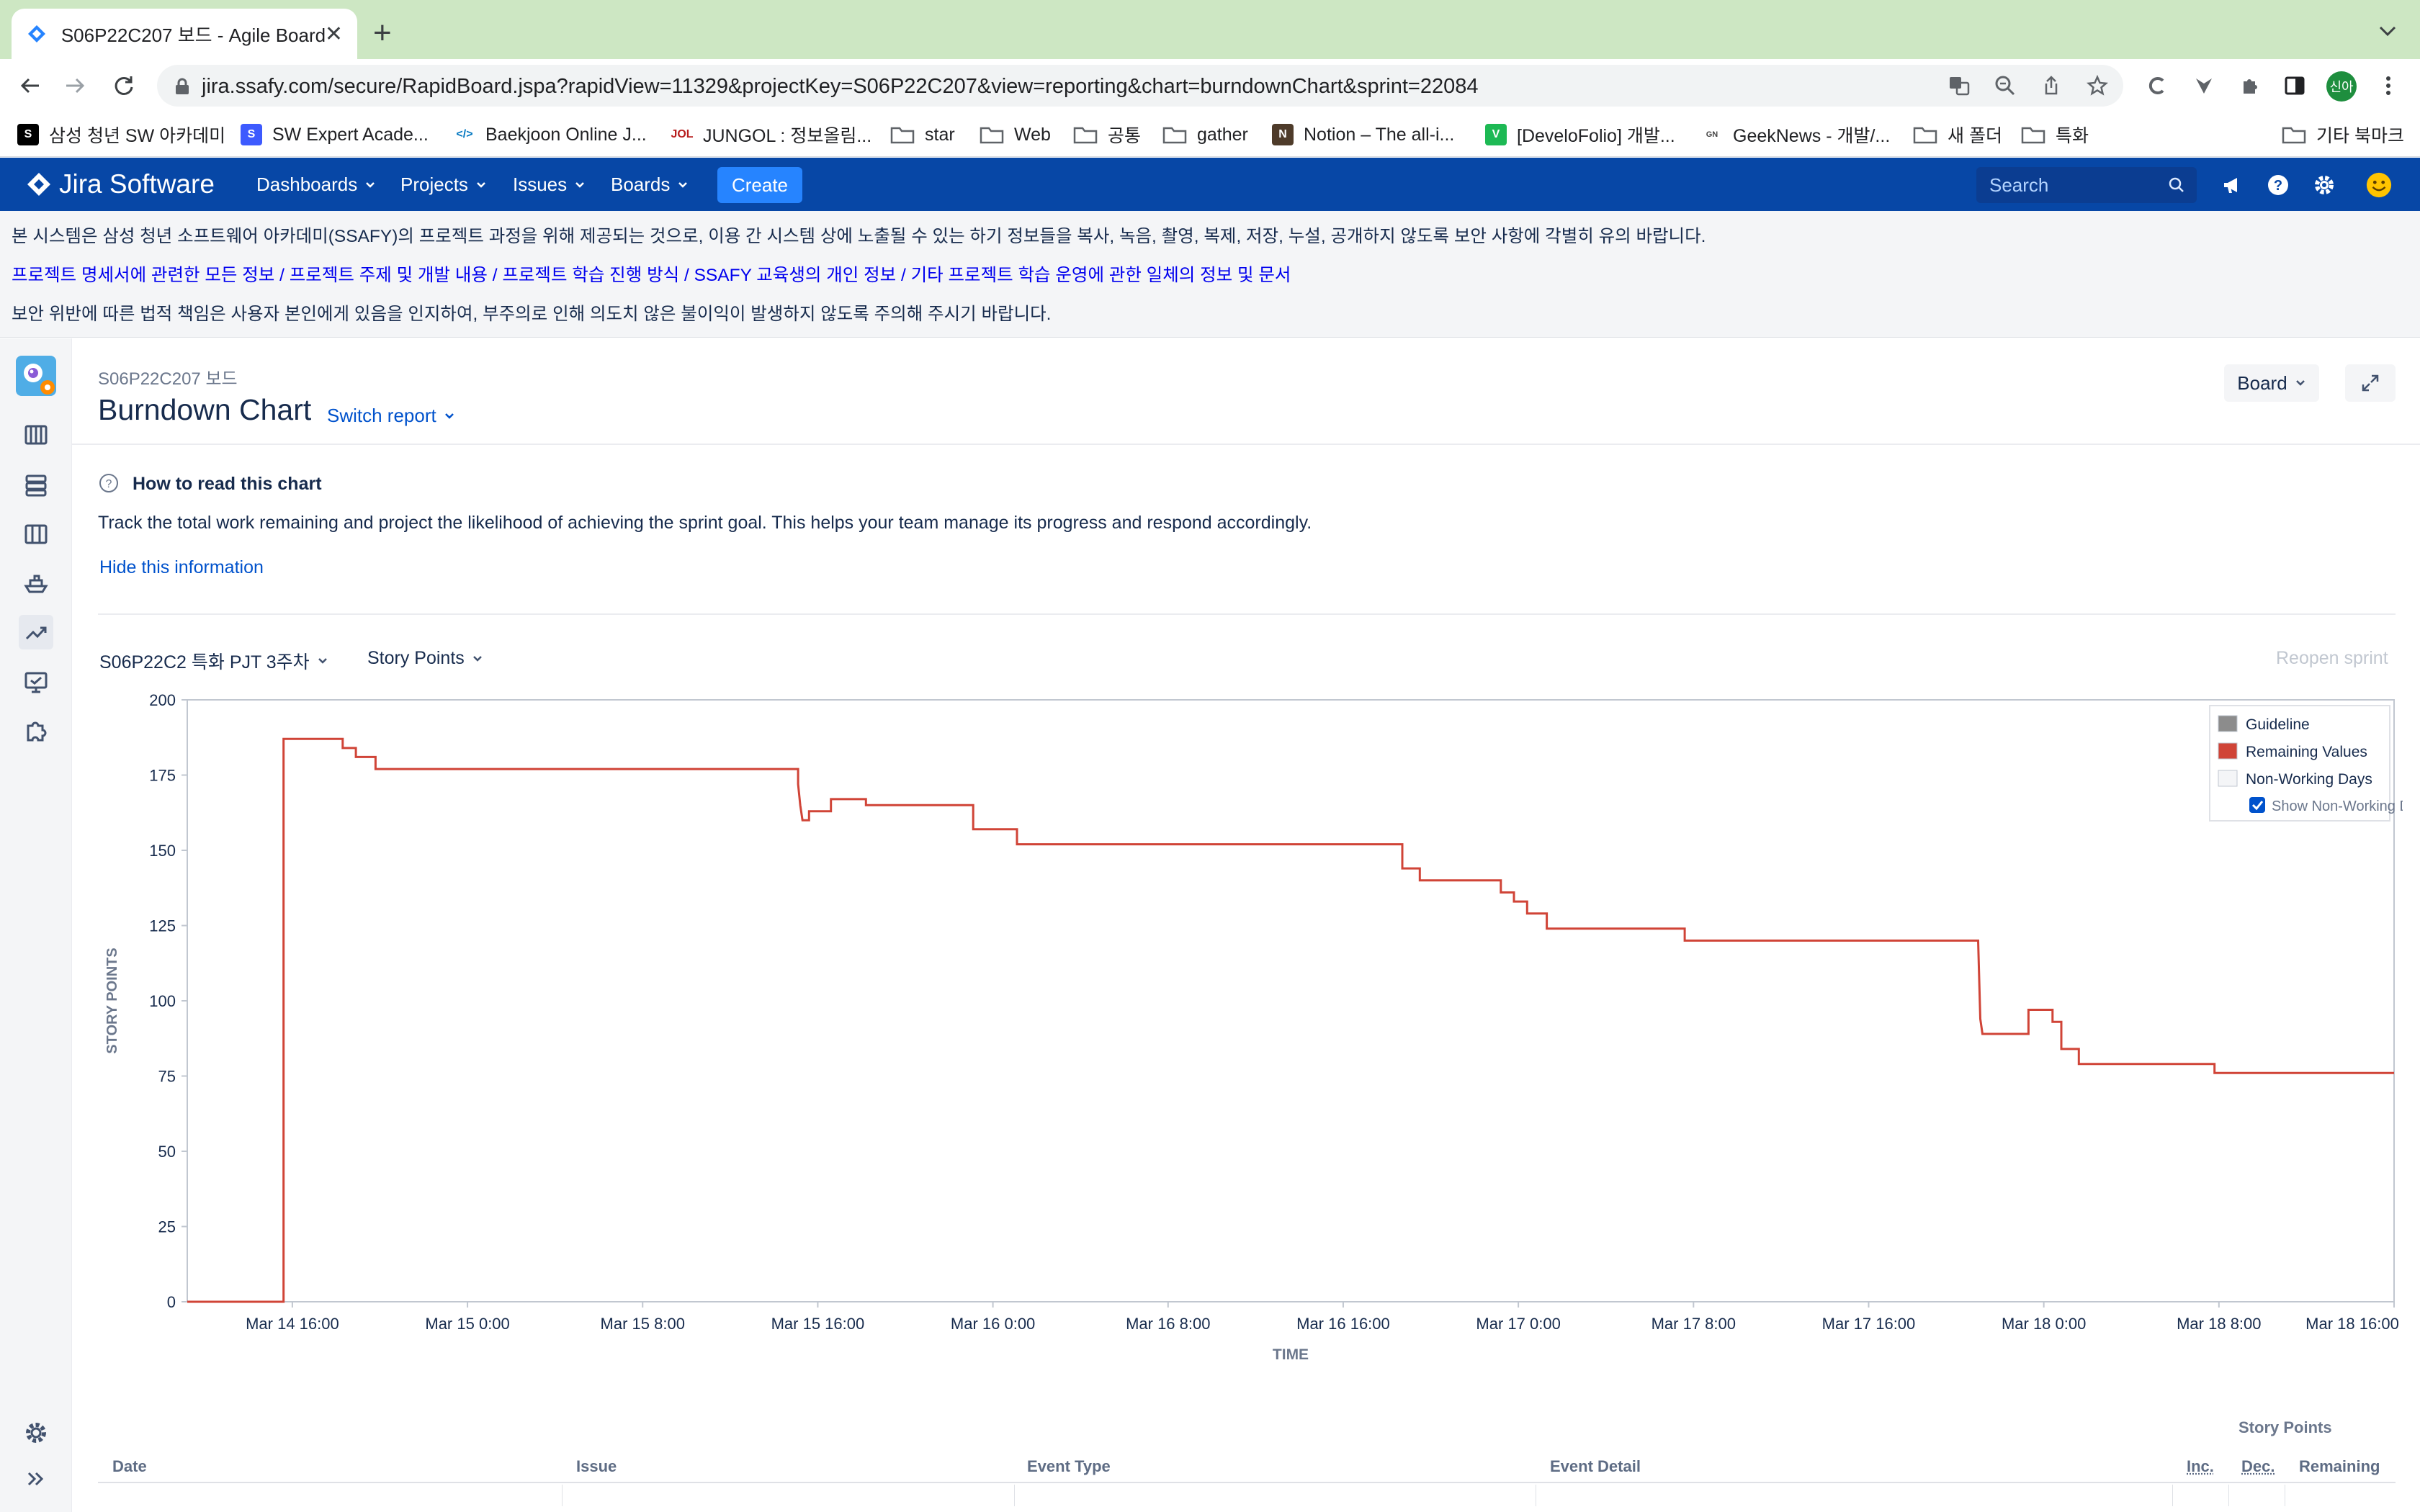  Describe the element at coordinates (2388, 85) in the screenshot. I see `chrome-menu-icon` at that location.